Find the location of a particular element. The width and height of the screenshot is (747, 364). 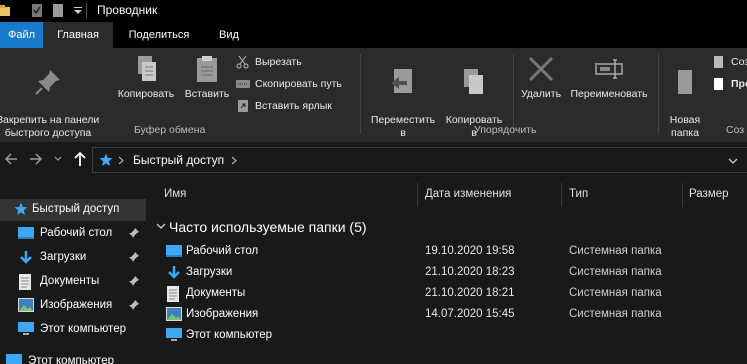

paste-shortcut-icon is located at coordinates (243, 106).